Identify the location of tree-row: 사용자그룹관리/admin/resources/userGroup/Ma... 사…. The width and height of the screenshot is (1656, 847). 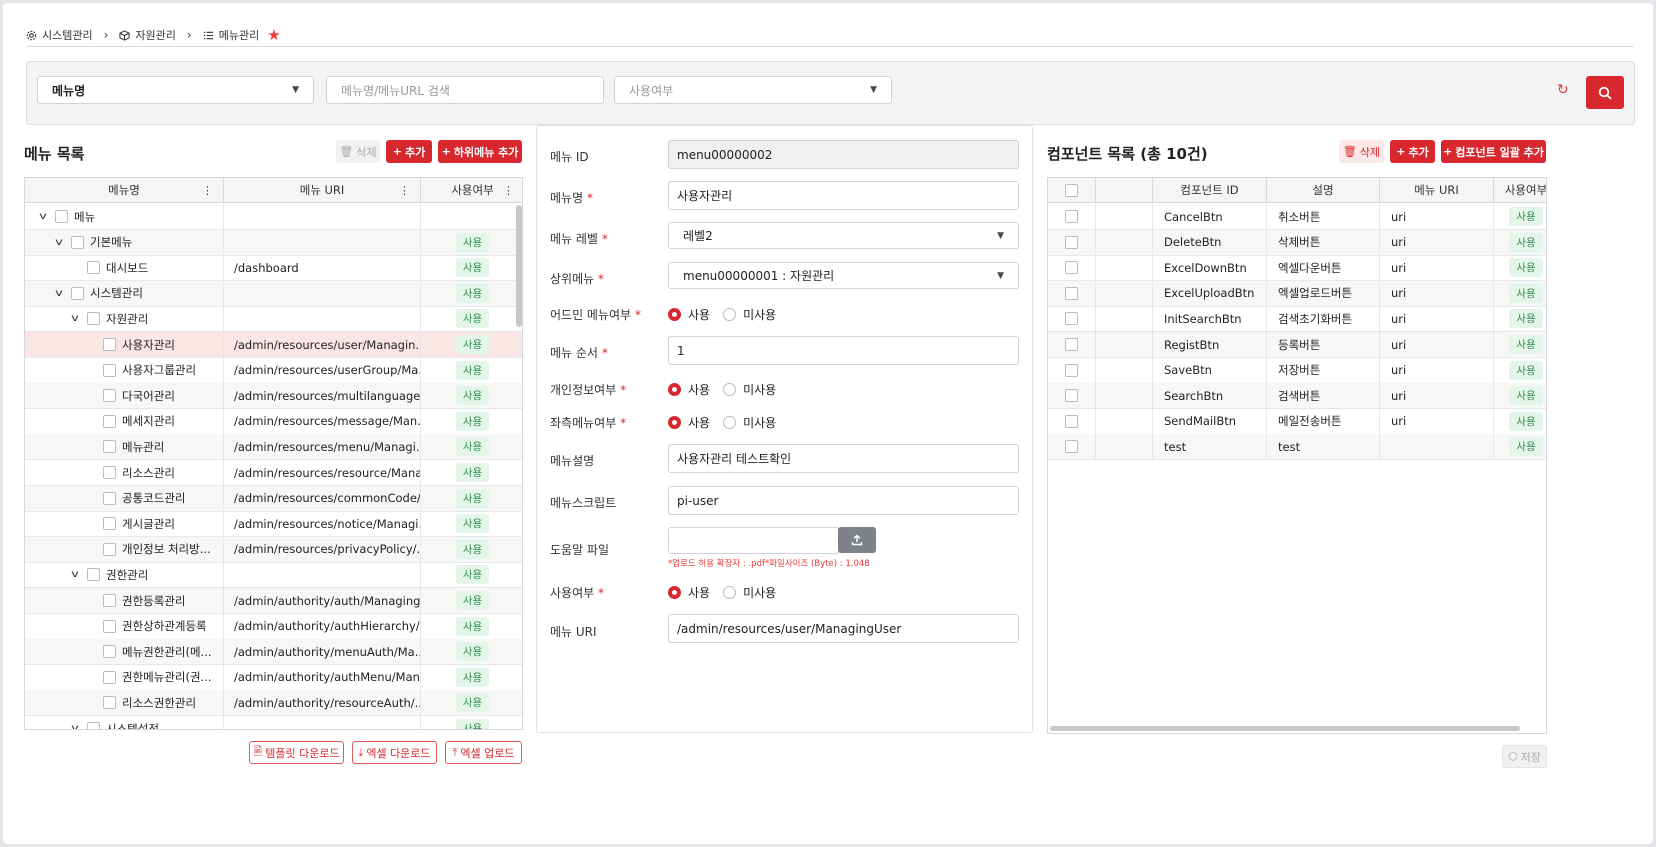
(273, 370).